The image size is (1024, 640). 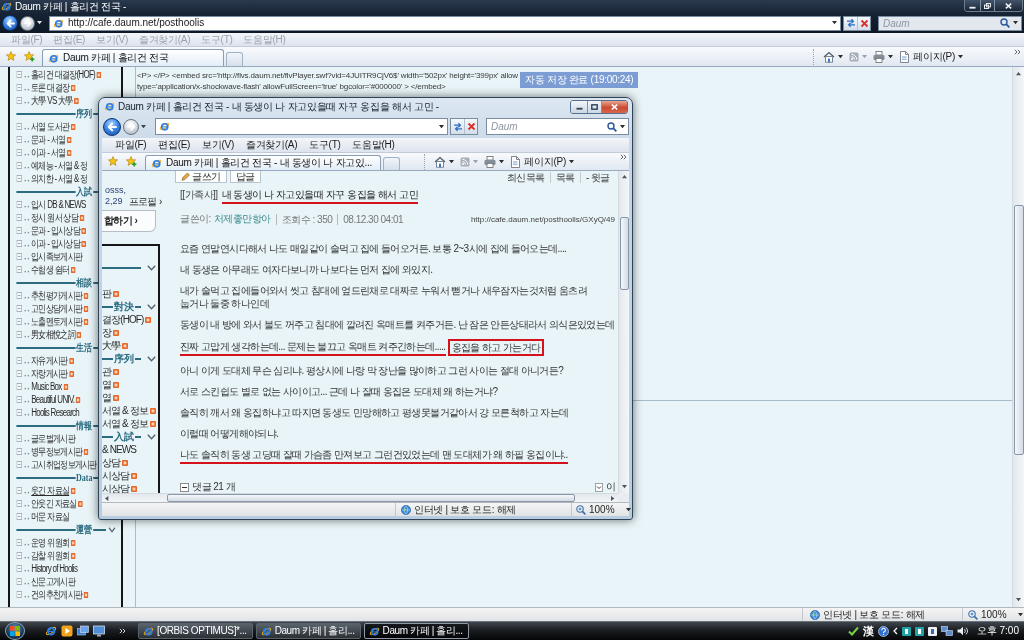 I want to click on menu-link: 이과 - 서열, so click(x=48, y=152).